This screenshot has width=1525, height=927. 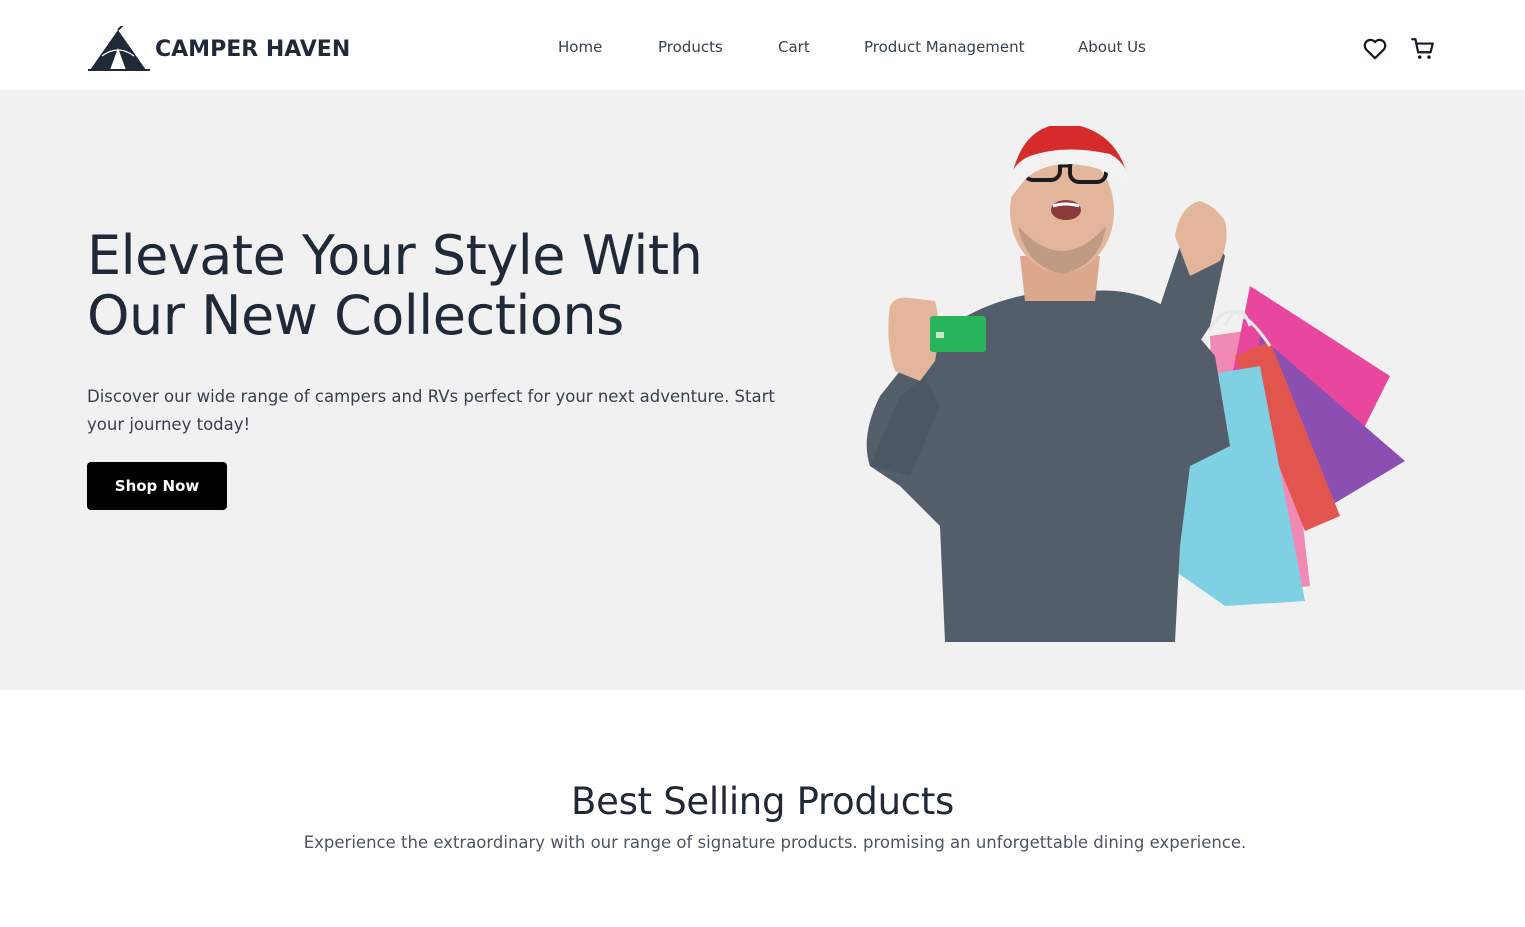 What do you see at coordinates (395, 255) in the screenshot?
I see `hero-title-line-1: Elevate Your Style With` at bounding box center [395, 255].